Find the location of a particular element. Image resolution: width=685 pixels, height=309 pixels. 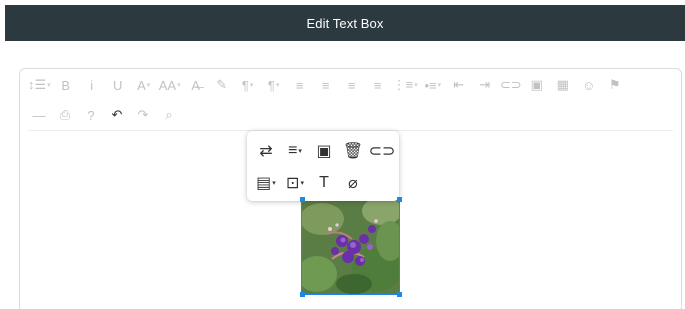

resize-handle-top-right is located at coordinates (399, 199).